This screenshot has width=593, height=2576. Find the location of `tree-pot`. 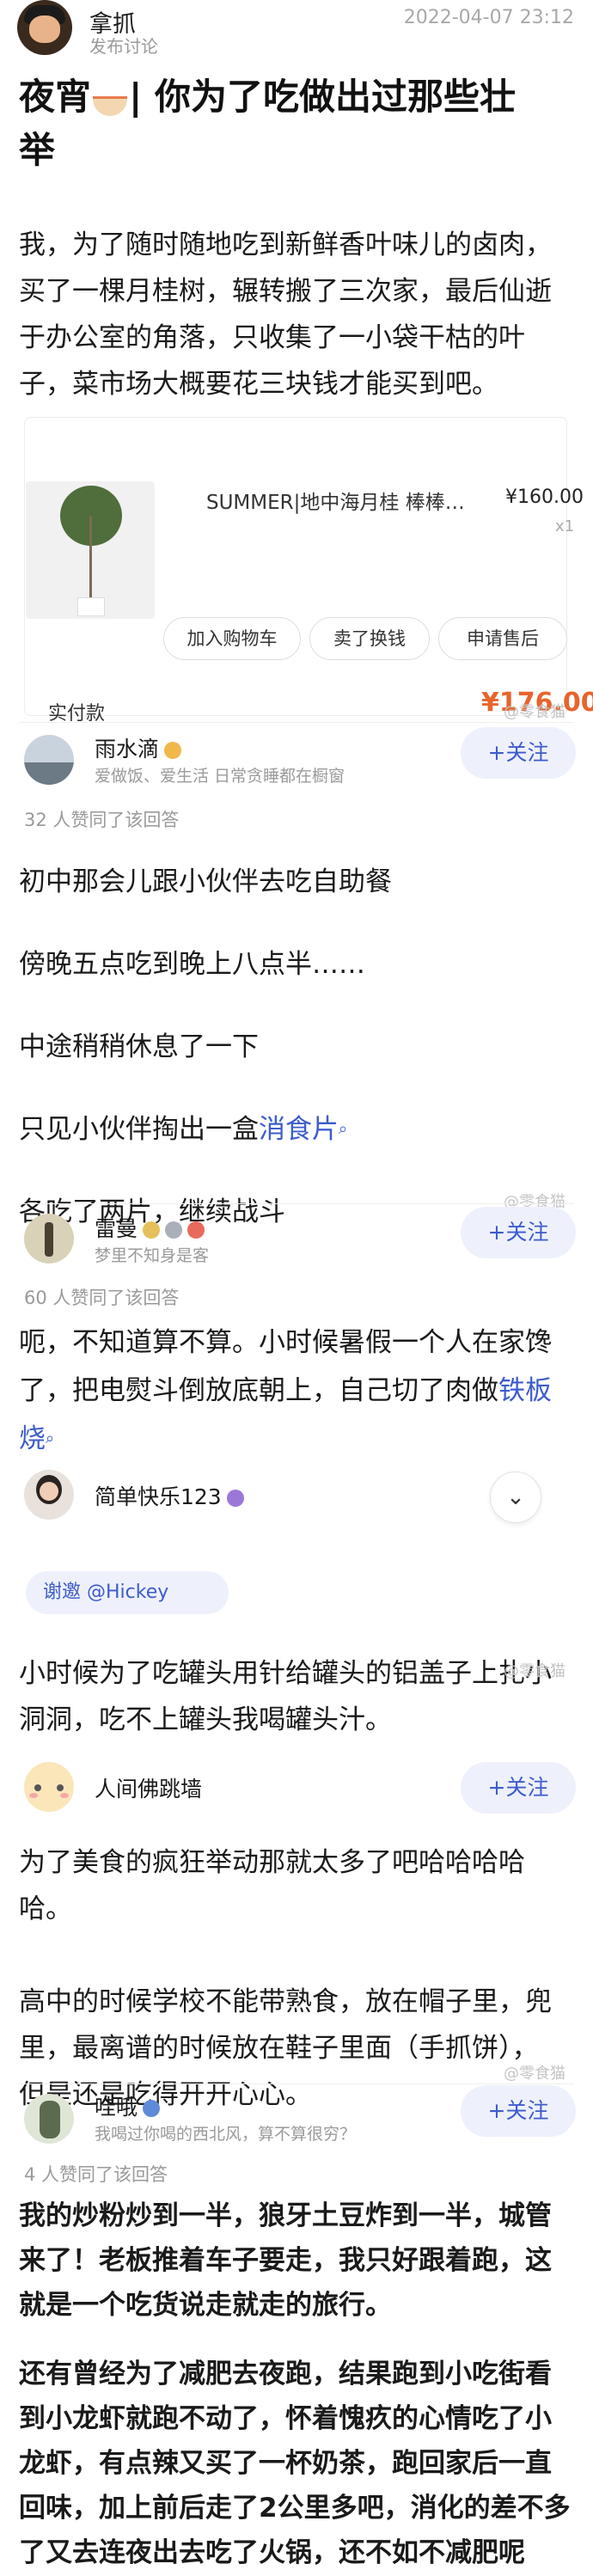

tree-pot is located at coordinates (91, 606).